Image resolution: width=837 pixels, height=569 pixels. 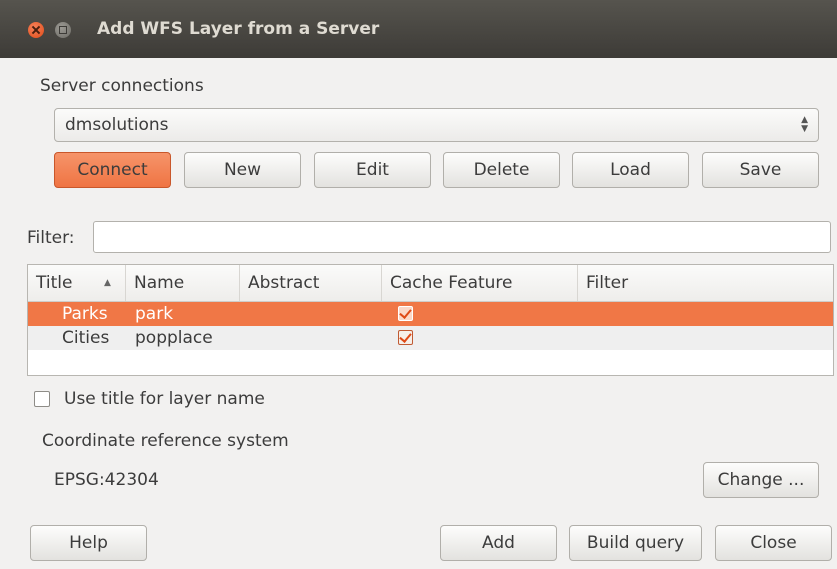 I want to click on column-header-cache-feature: Cache Feature, so click(x=480, y=283).